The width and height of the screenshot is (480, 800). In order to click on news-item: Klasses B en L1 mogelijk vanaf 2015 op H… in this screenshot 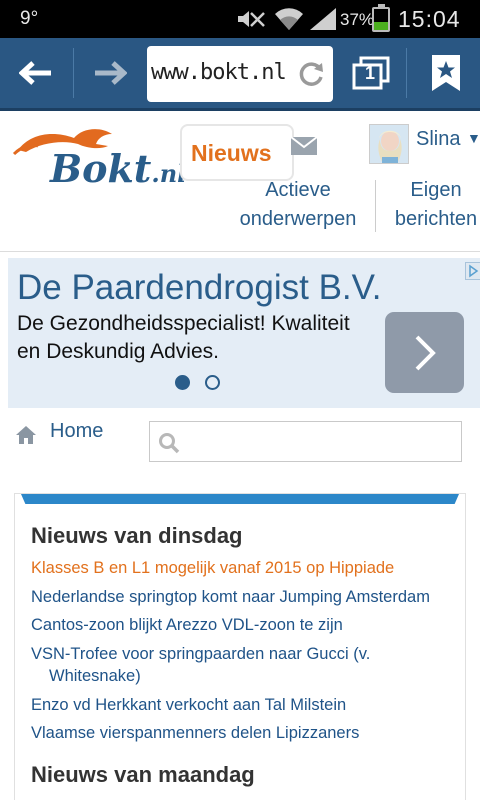, I will do `click(241, 568)`.